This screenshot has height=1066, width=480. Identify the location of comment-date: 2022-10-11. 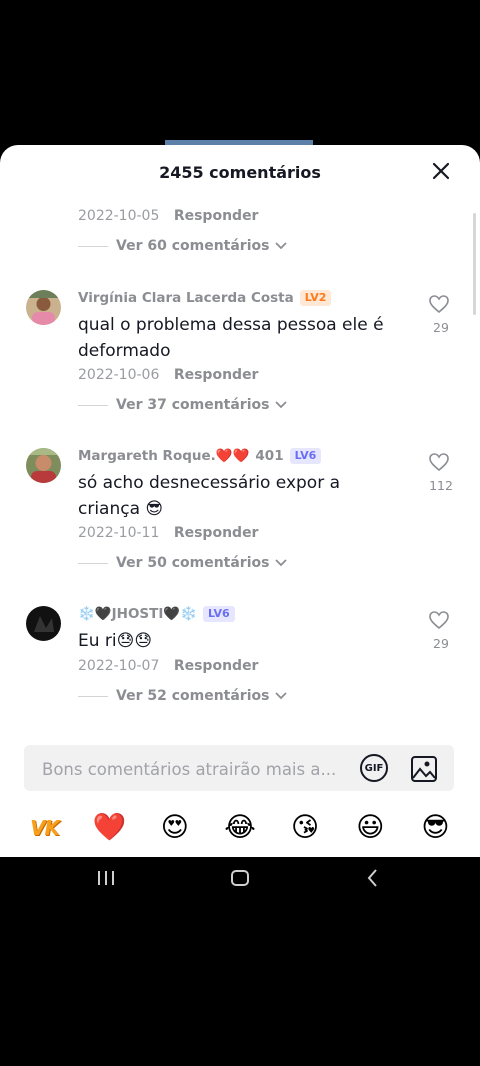
(119, 533).